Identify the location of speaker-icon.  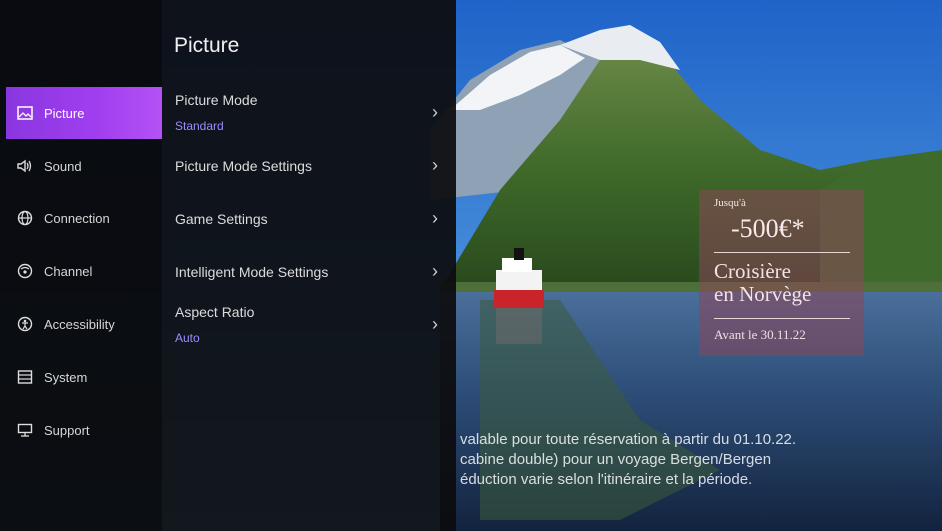
(25, 166).